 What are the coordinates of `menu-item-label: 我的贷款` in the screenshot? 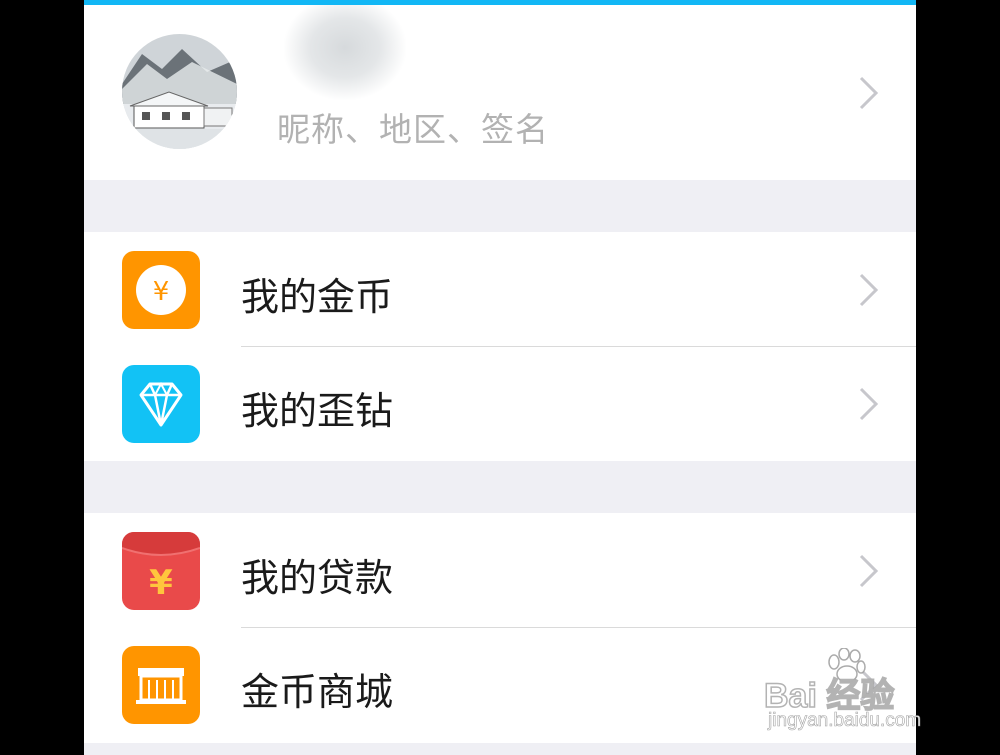 It's located at (317, 578).